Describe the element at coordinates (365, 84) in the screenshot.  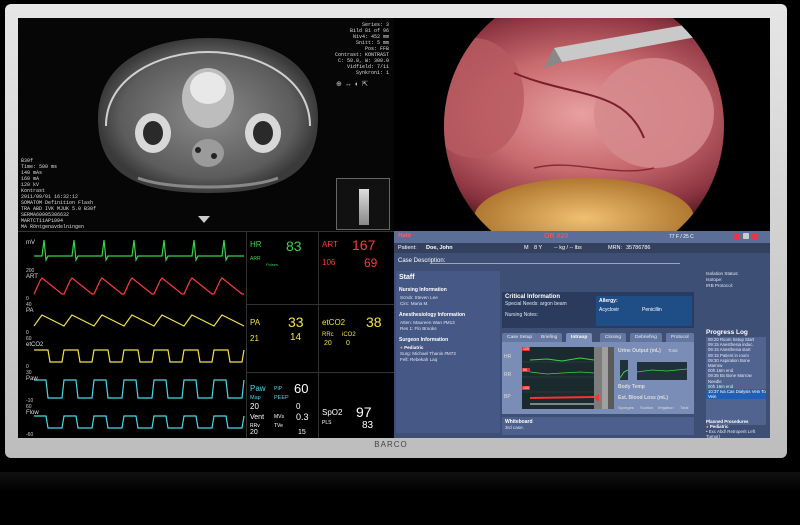
I see `ct-tool-icon: ⇱` at that location.